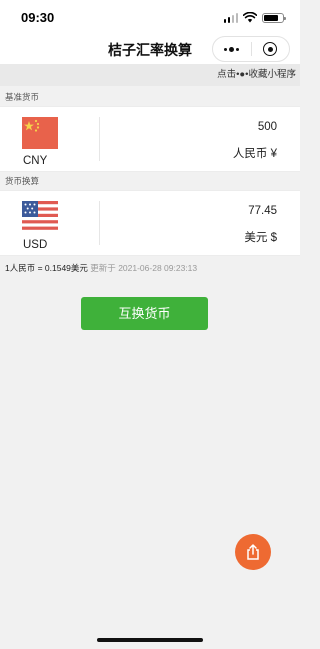 The width and height of the screenshot is (320, 649). Describe the element at coordinates (254, 154) in the screenshot. I see `base-currency-name: 人民币 ¥` at that location.